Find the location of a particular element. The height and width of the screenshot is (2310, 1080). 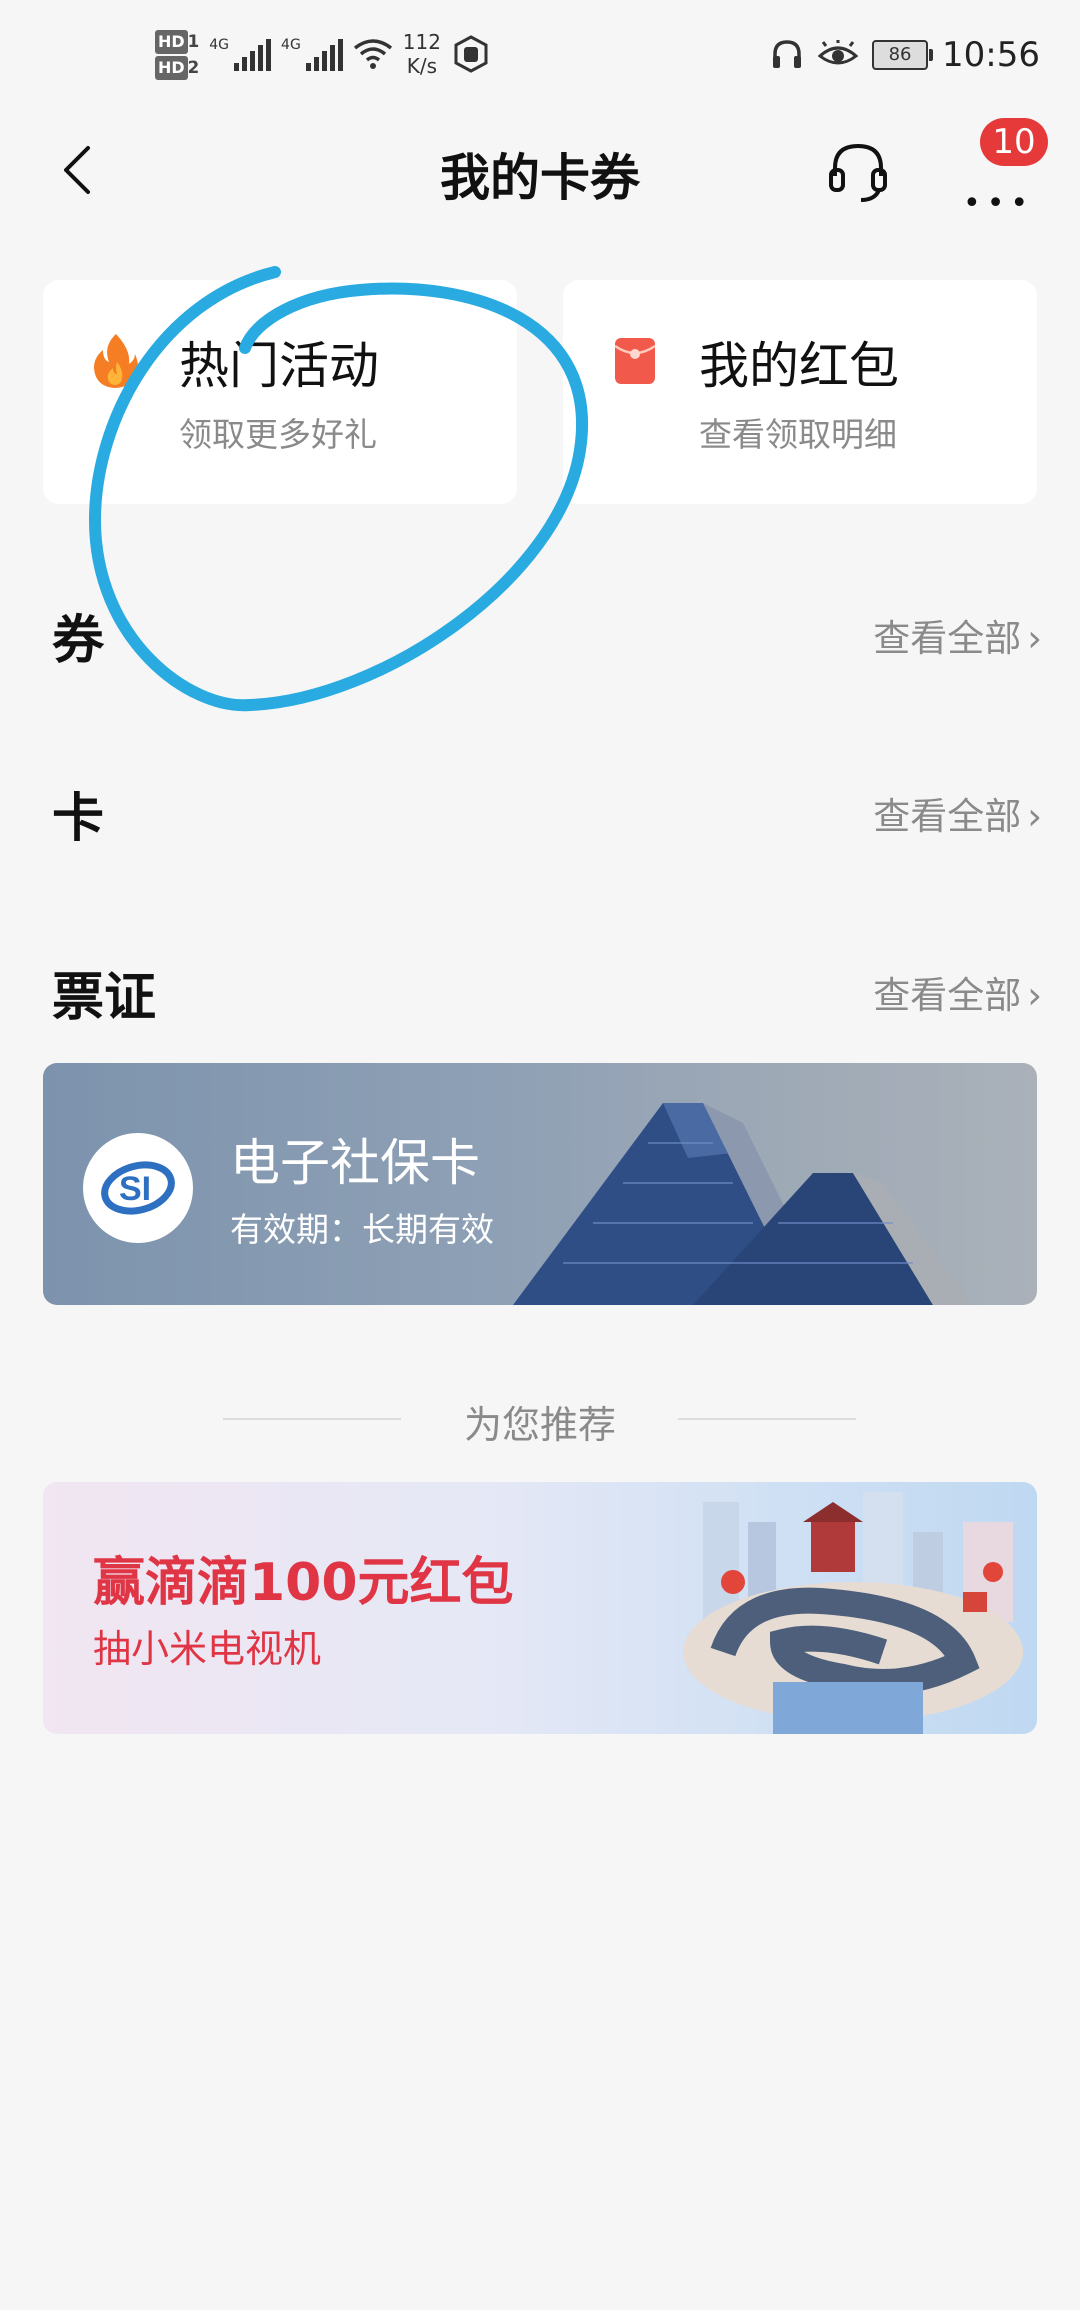

hot-activities-card: 热门活动 领取更多好礼 is located at coordinates (280, 392).